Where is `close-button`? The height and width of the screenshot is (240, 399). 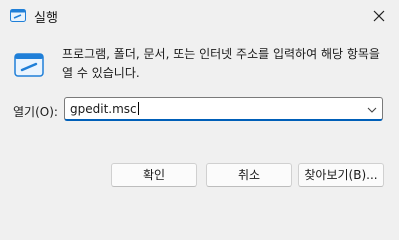
close-button is located at coordinates (379, 16).